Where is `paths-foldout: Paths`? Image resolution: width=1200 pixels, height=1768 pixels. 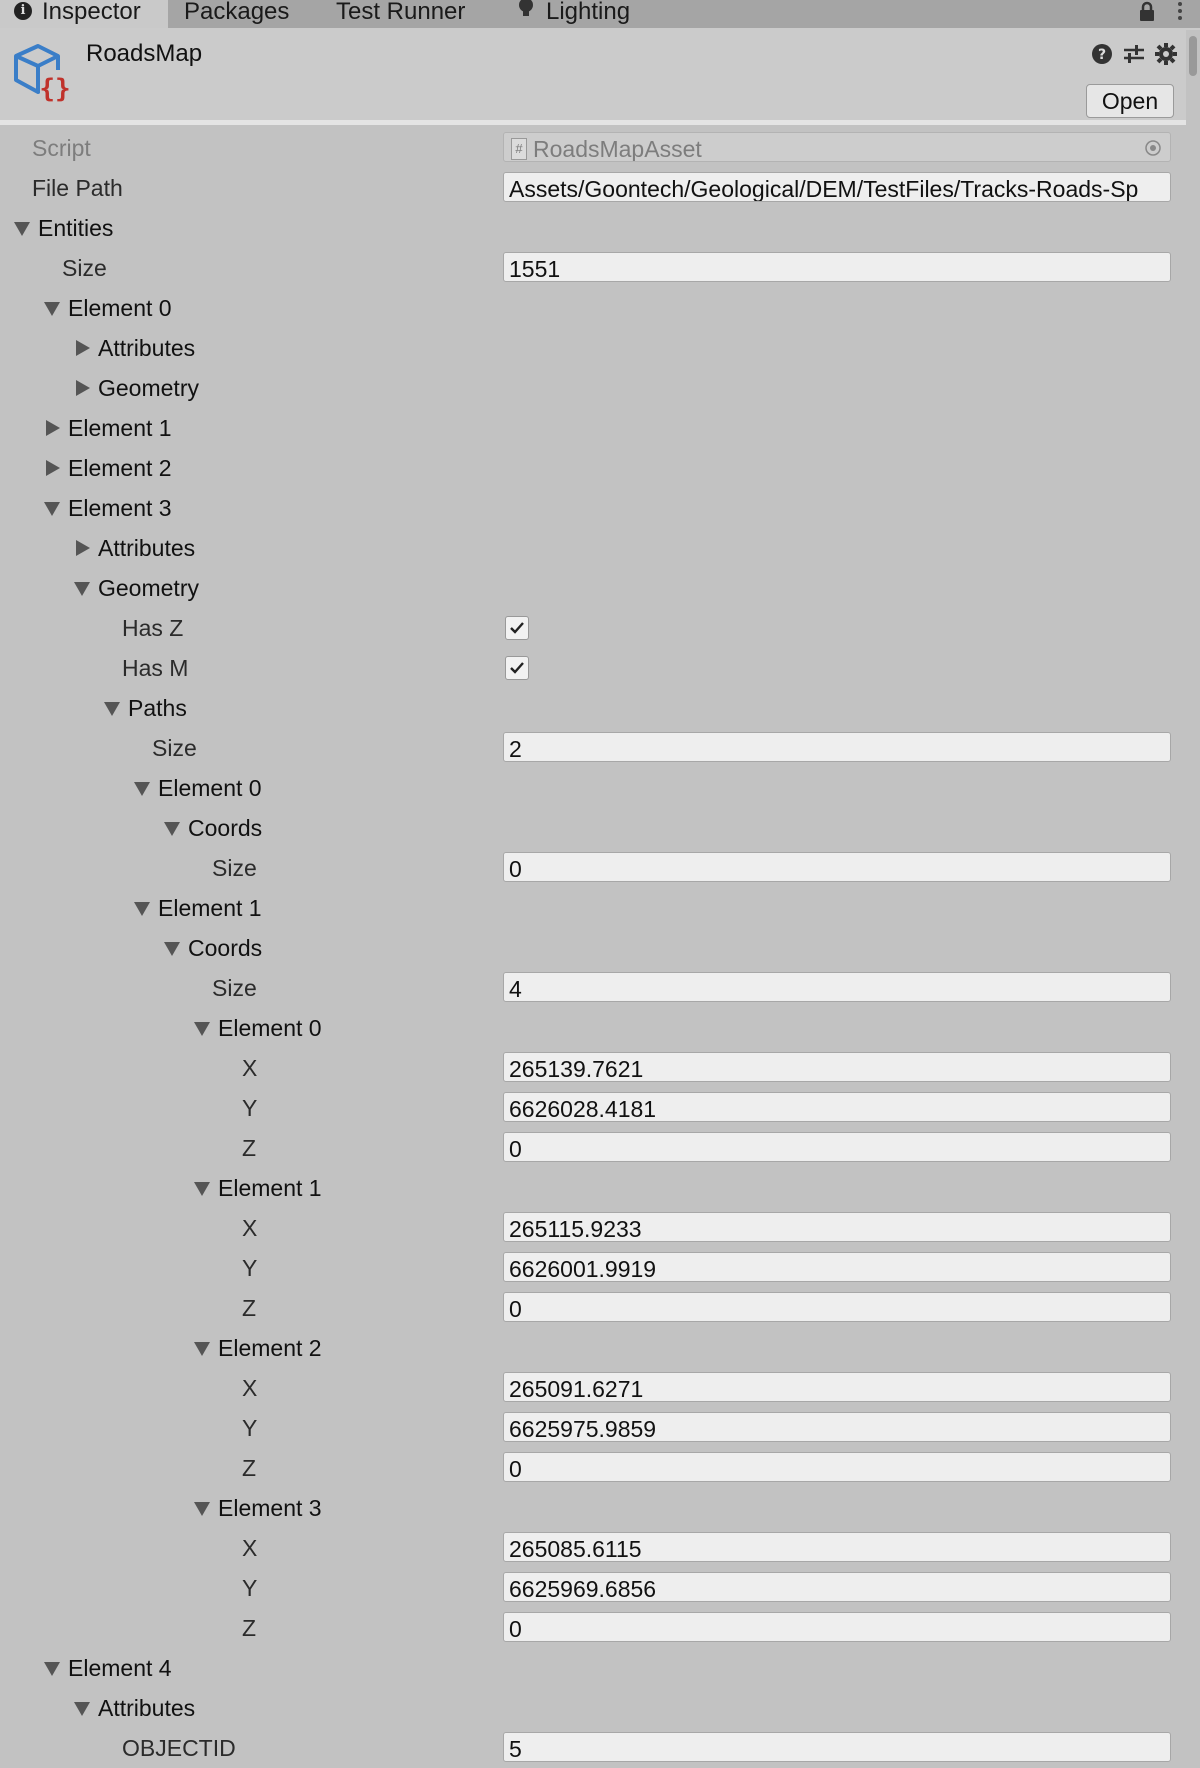
paths-foldout: Paths is located at coordinates (593, 708).